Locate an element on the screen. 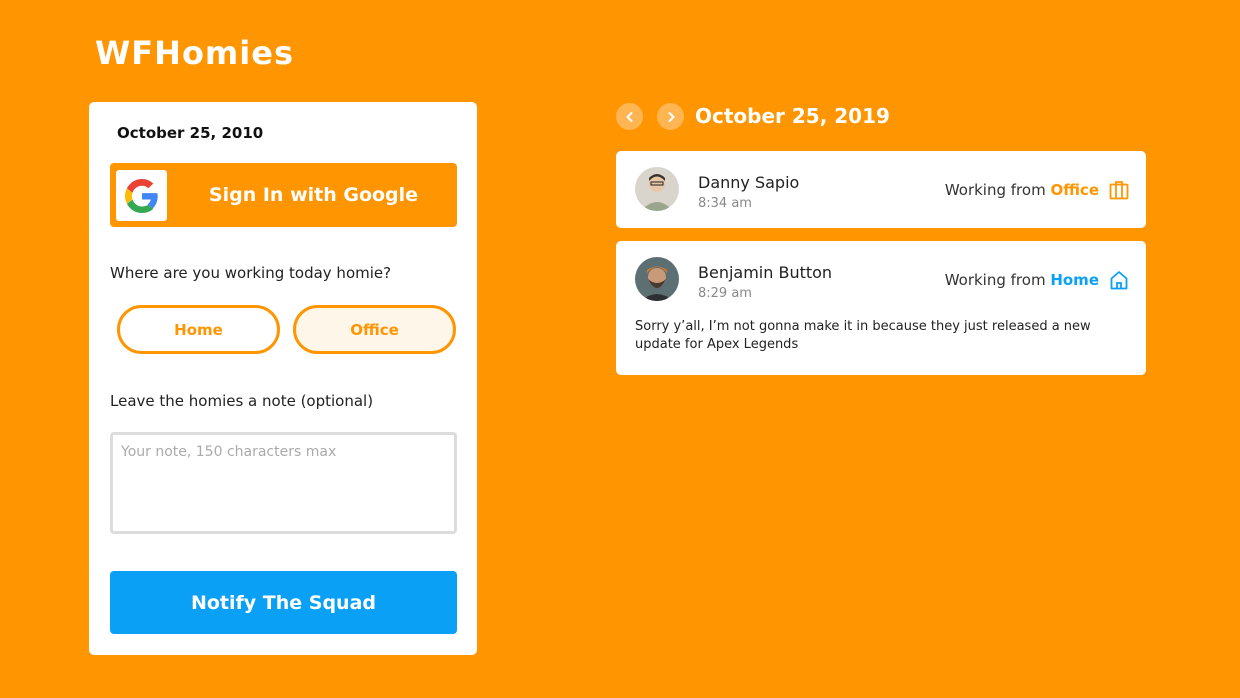 This screenshot has height=698, width=1240. chevron-left-icon is located at coordinates (629, 116).